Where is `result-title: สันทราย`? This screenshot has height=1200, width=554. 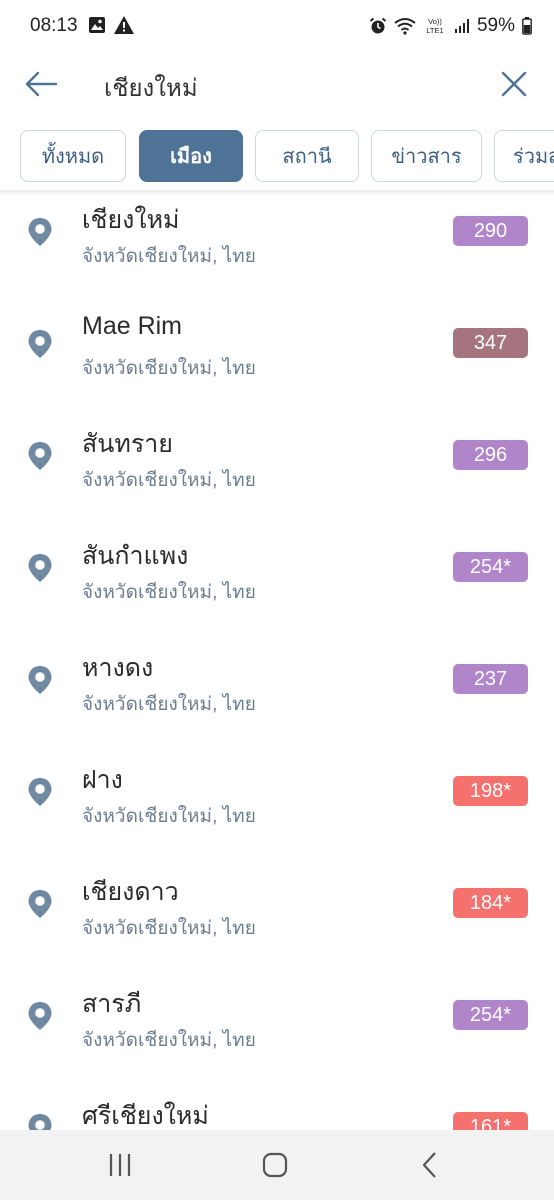
result-title: สันทราย is located at coordinates (127, 444).